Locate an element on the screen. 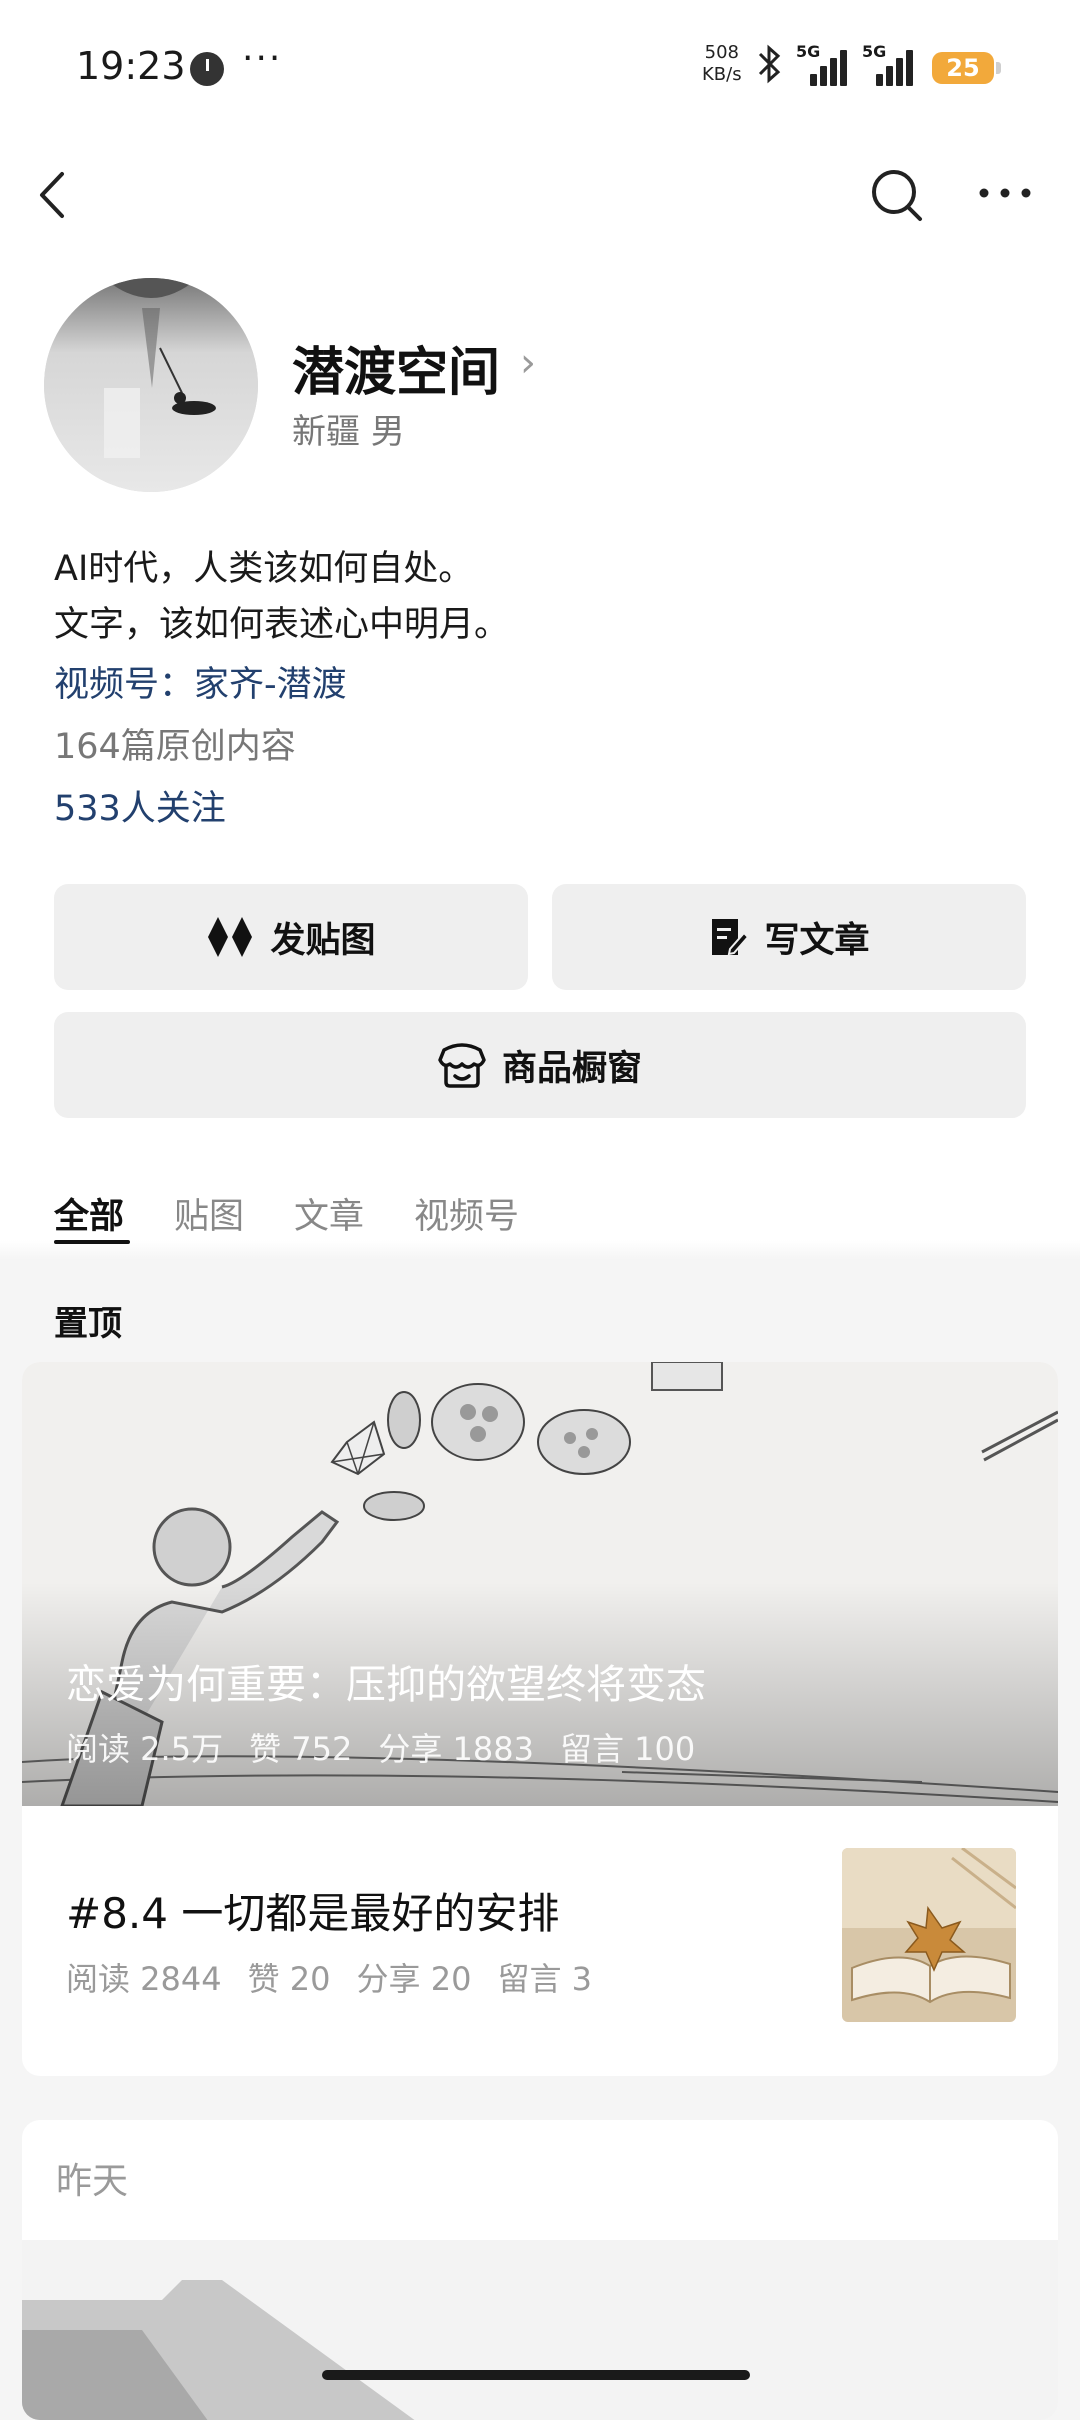  comment-count: 留言 100 is located at coordinates (627, 1749).